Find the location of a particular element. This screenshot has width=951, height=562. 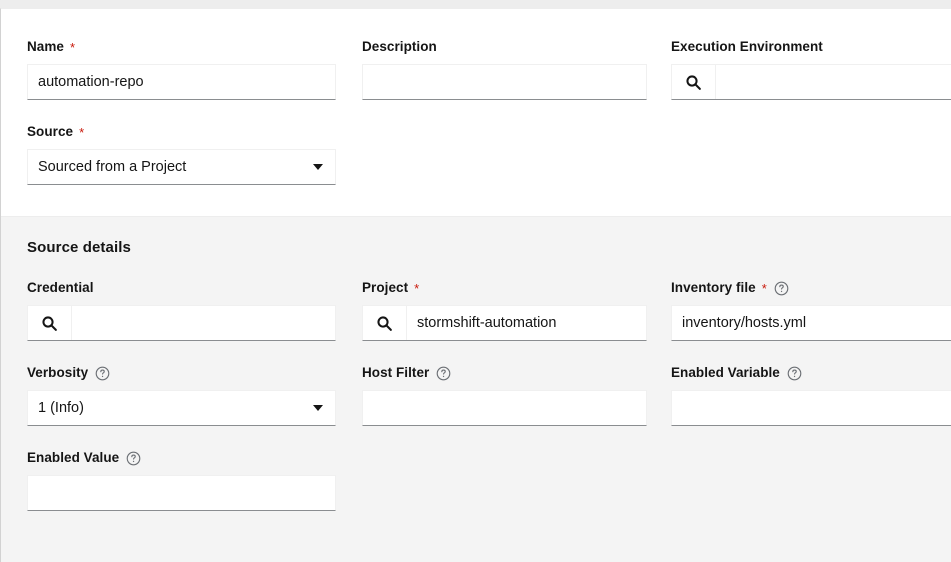

description-input-wrapper is located at coordinates (504, 82).